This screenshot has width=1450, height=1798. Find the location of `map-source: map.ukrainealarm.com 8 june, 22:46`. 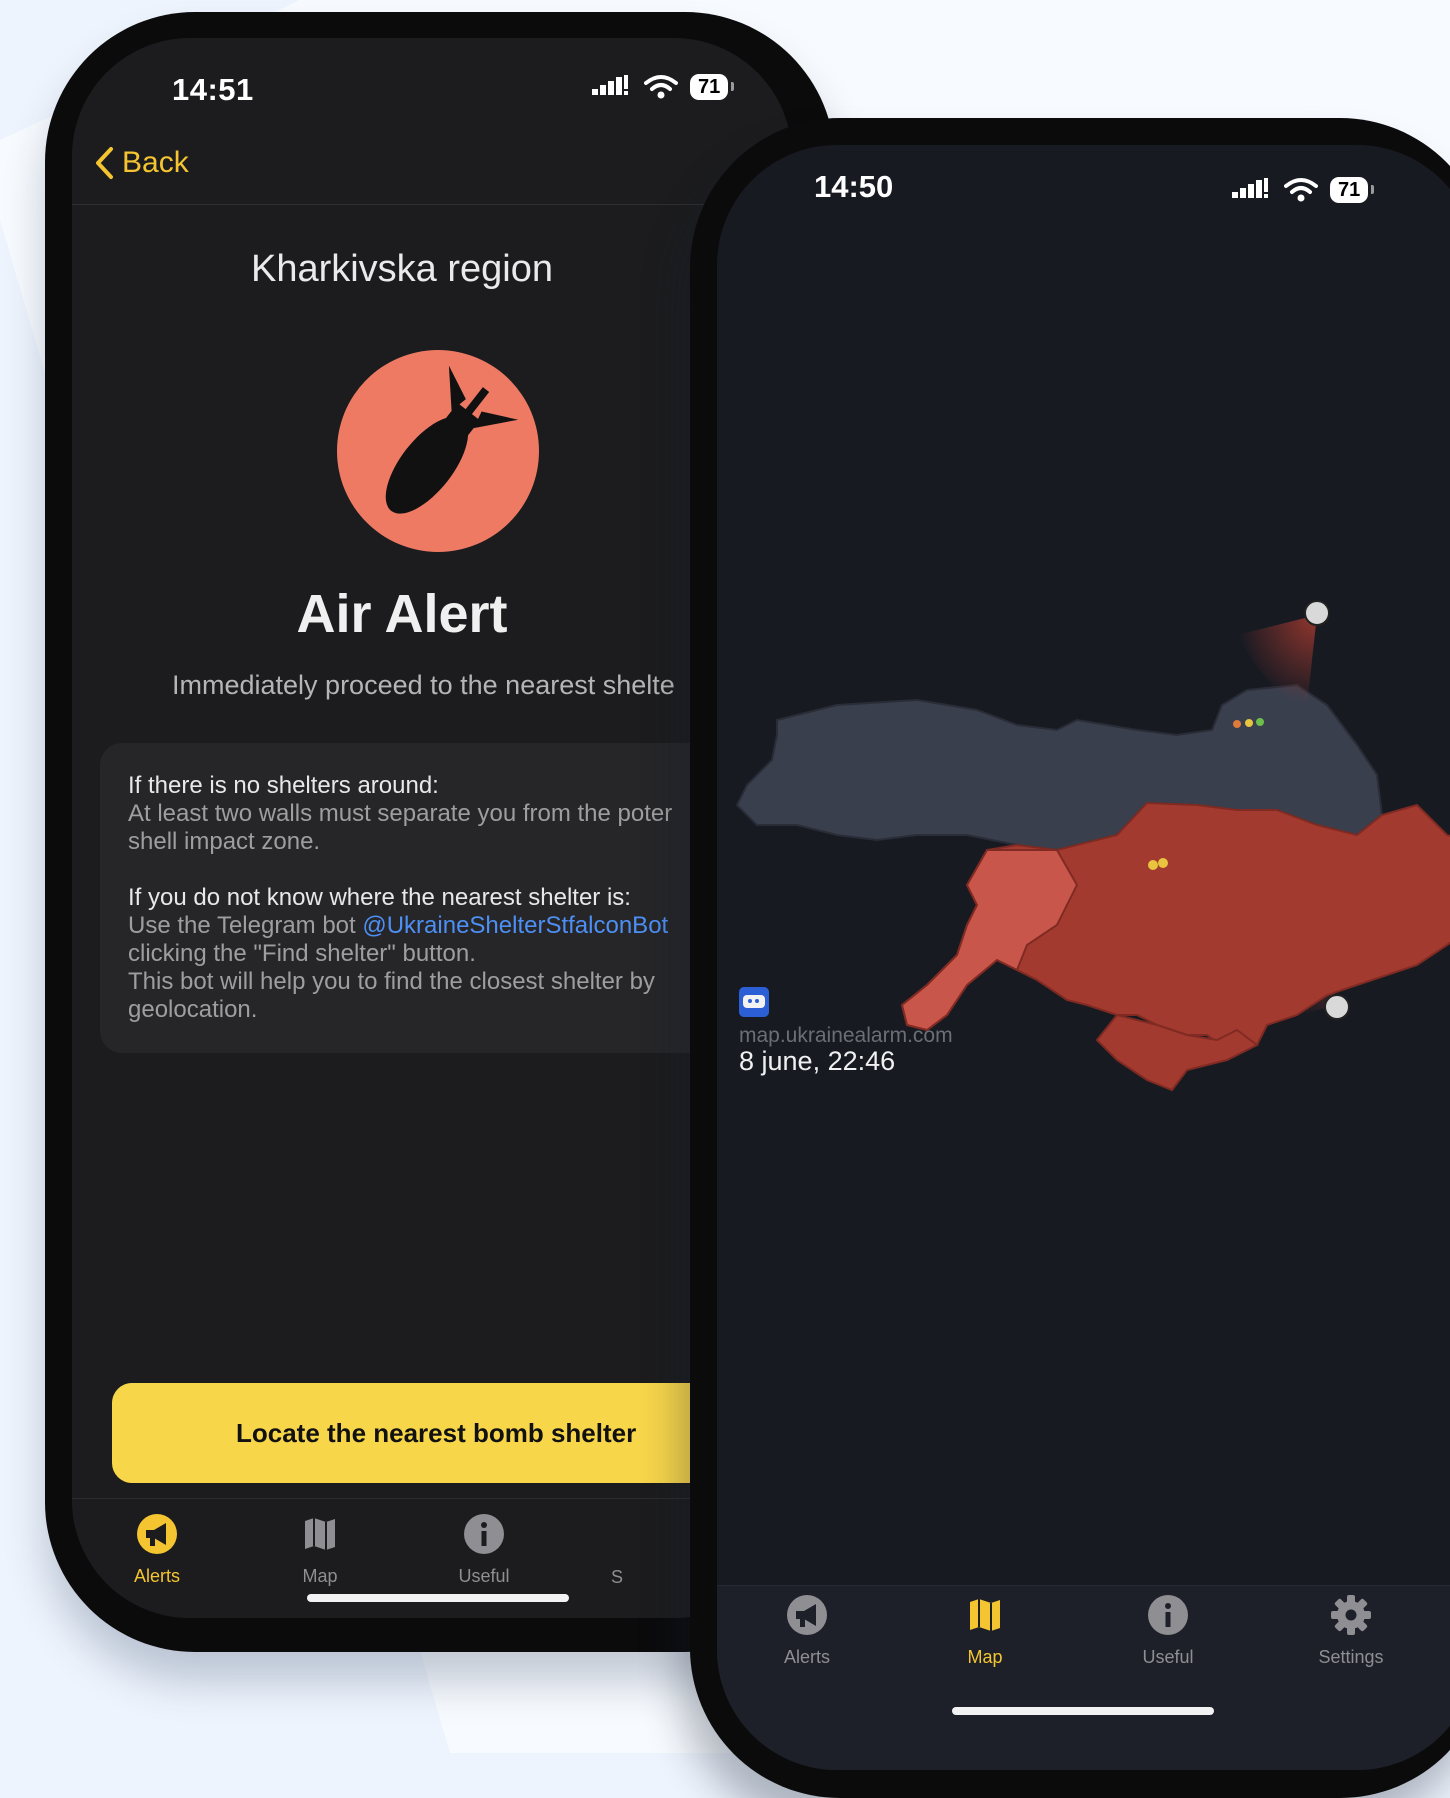

map-source: map.ukrainealarm.com 8 june, 22:46 is located at coordinates (846, 1032).